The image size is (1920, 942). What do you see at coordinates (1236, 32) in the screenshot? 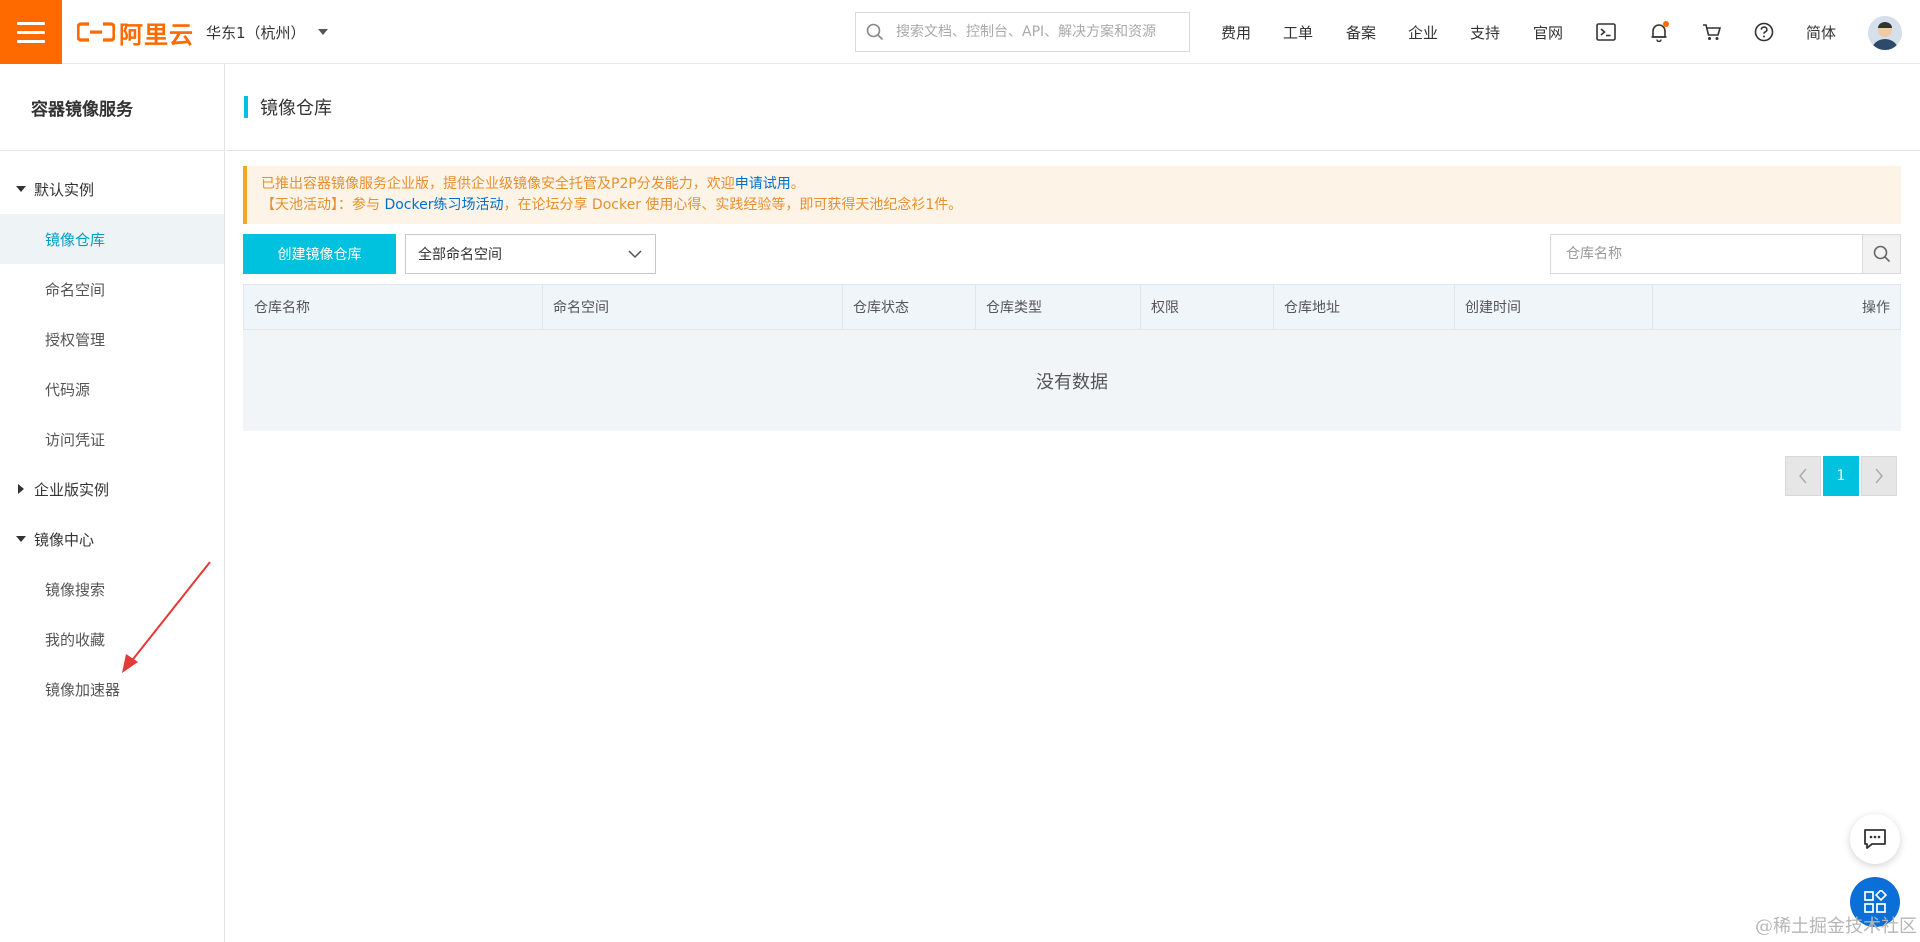
I see `nav-fees: 费用` at bounding box center [1236, 32].